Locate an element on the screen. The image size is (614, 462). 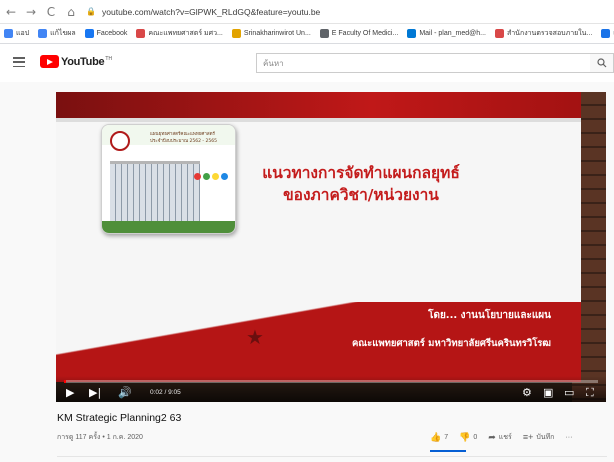
forward-arrow-icon: → is located at coordinates (31, 12).